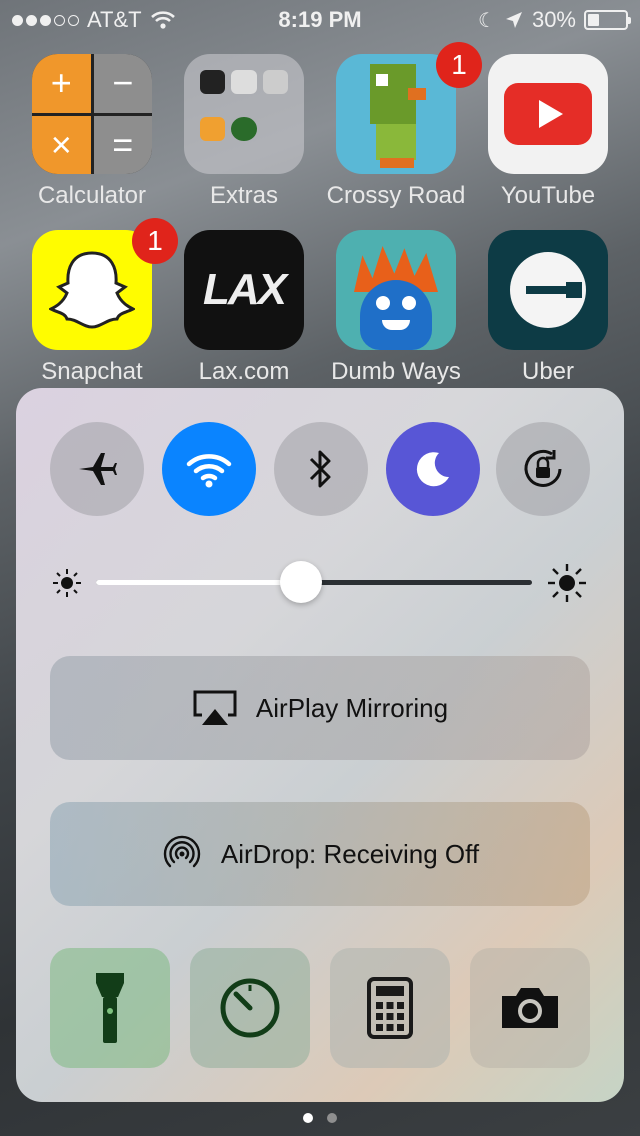 The width and height of the screenshot is (640, 1136). I want to click on flashlight-icon, so click(110, 1008).